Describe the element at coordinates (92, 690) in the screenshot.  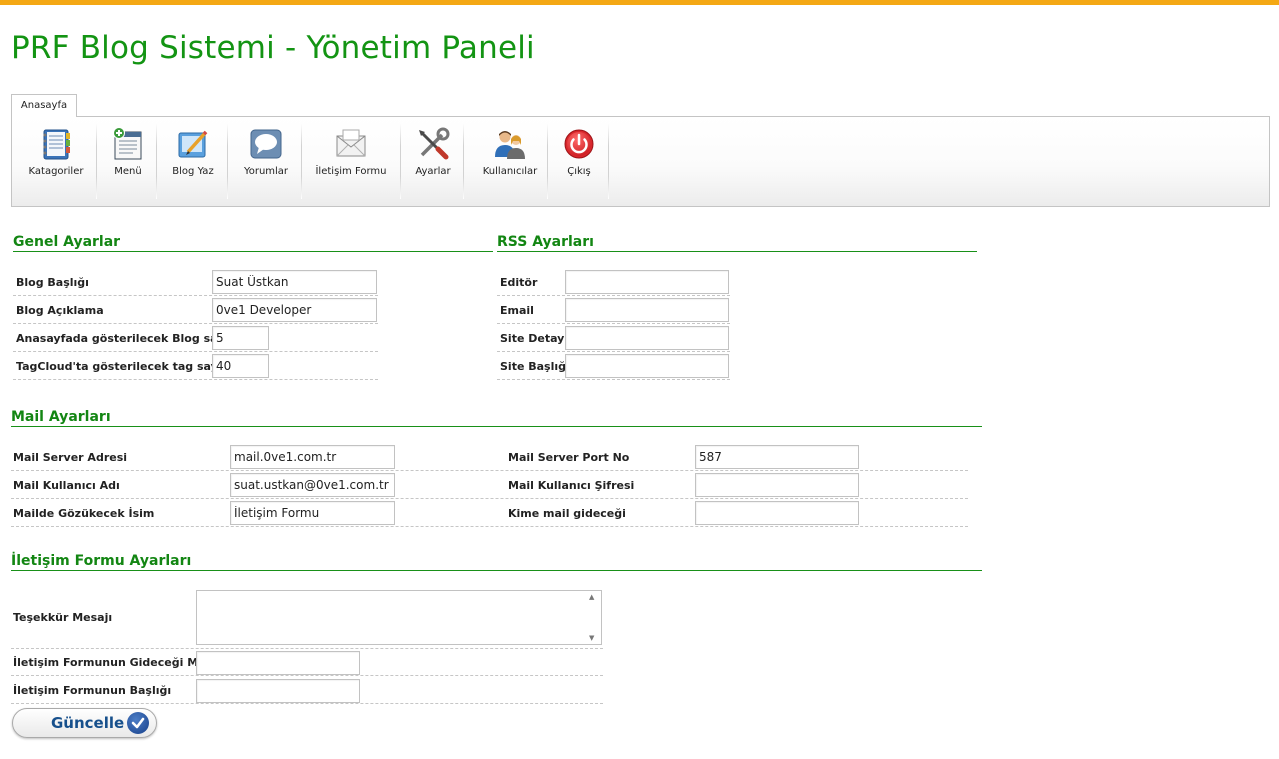
I see `field-label: İletişim Formunun Başlığı` at that location.